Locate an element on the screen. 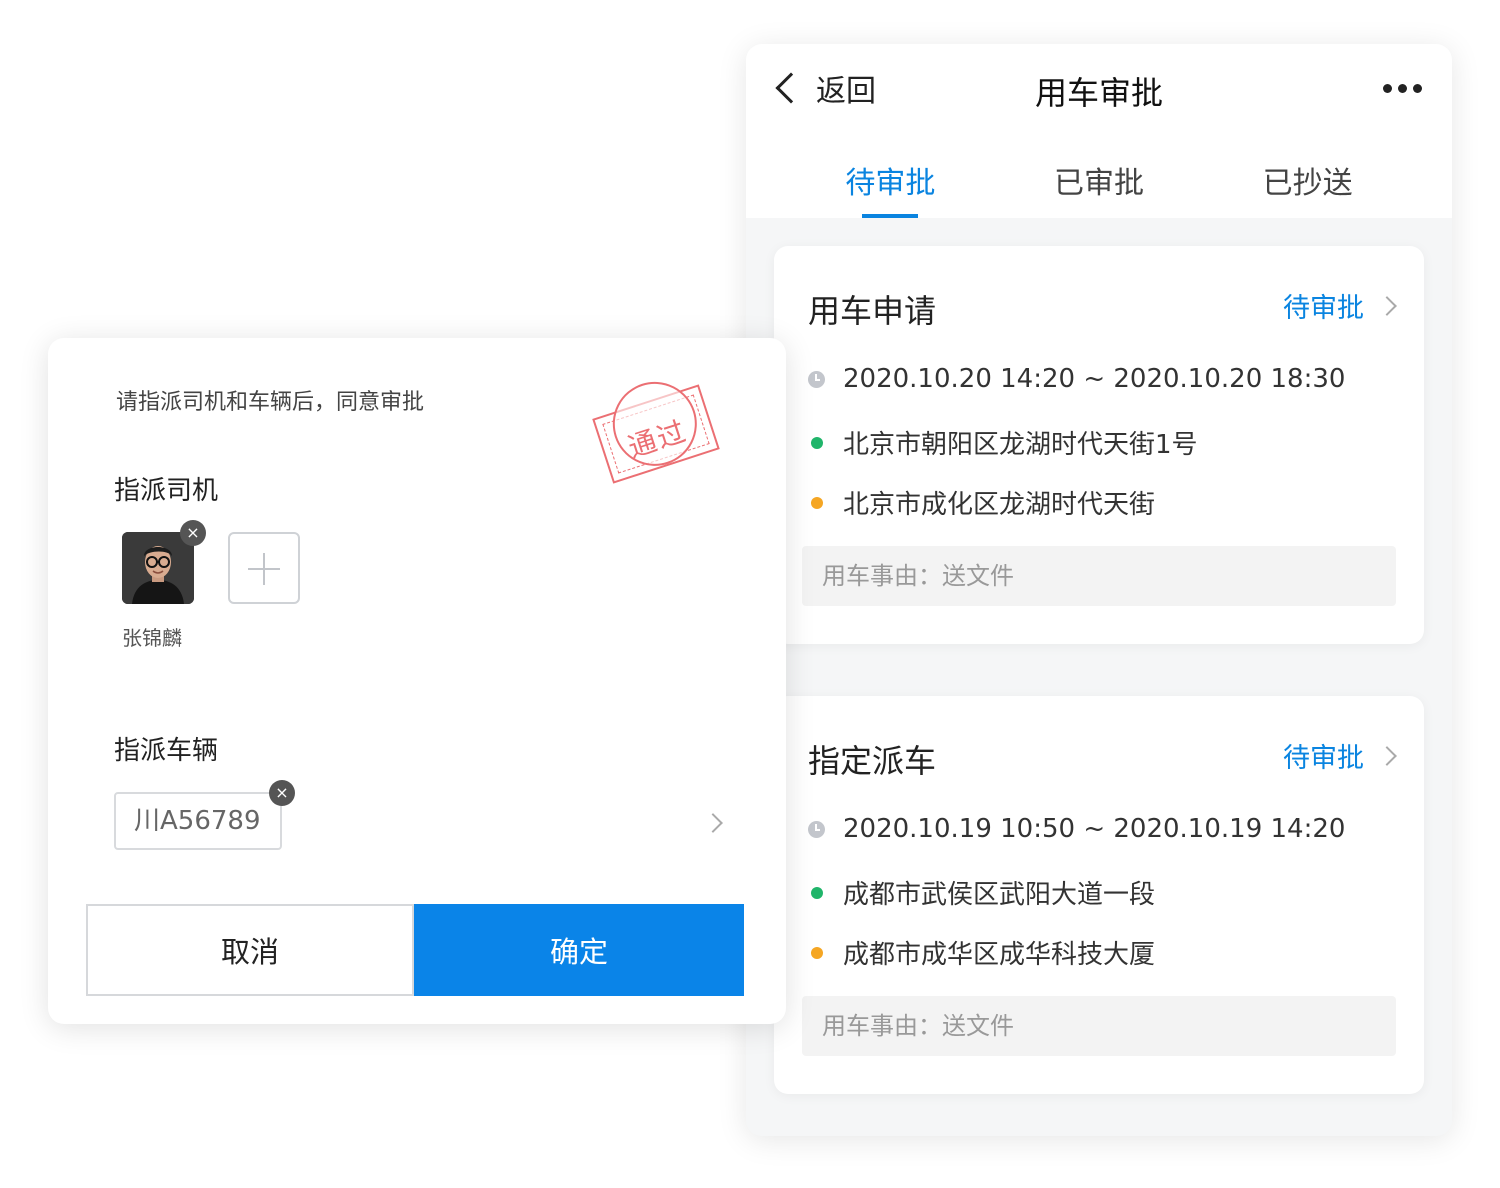  vehicle-section-label: 指派车辆 is located at coordinates (166, 751).